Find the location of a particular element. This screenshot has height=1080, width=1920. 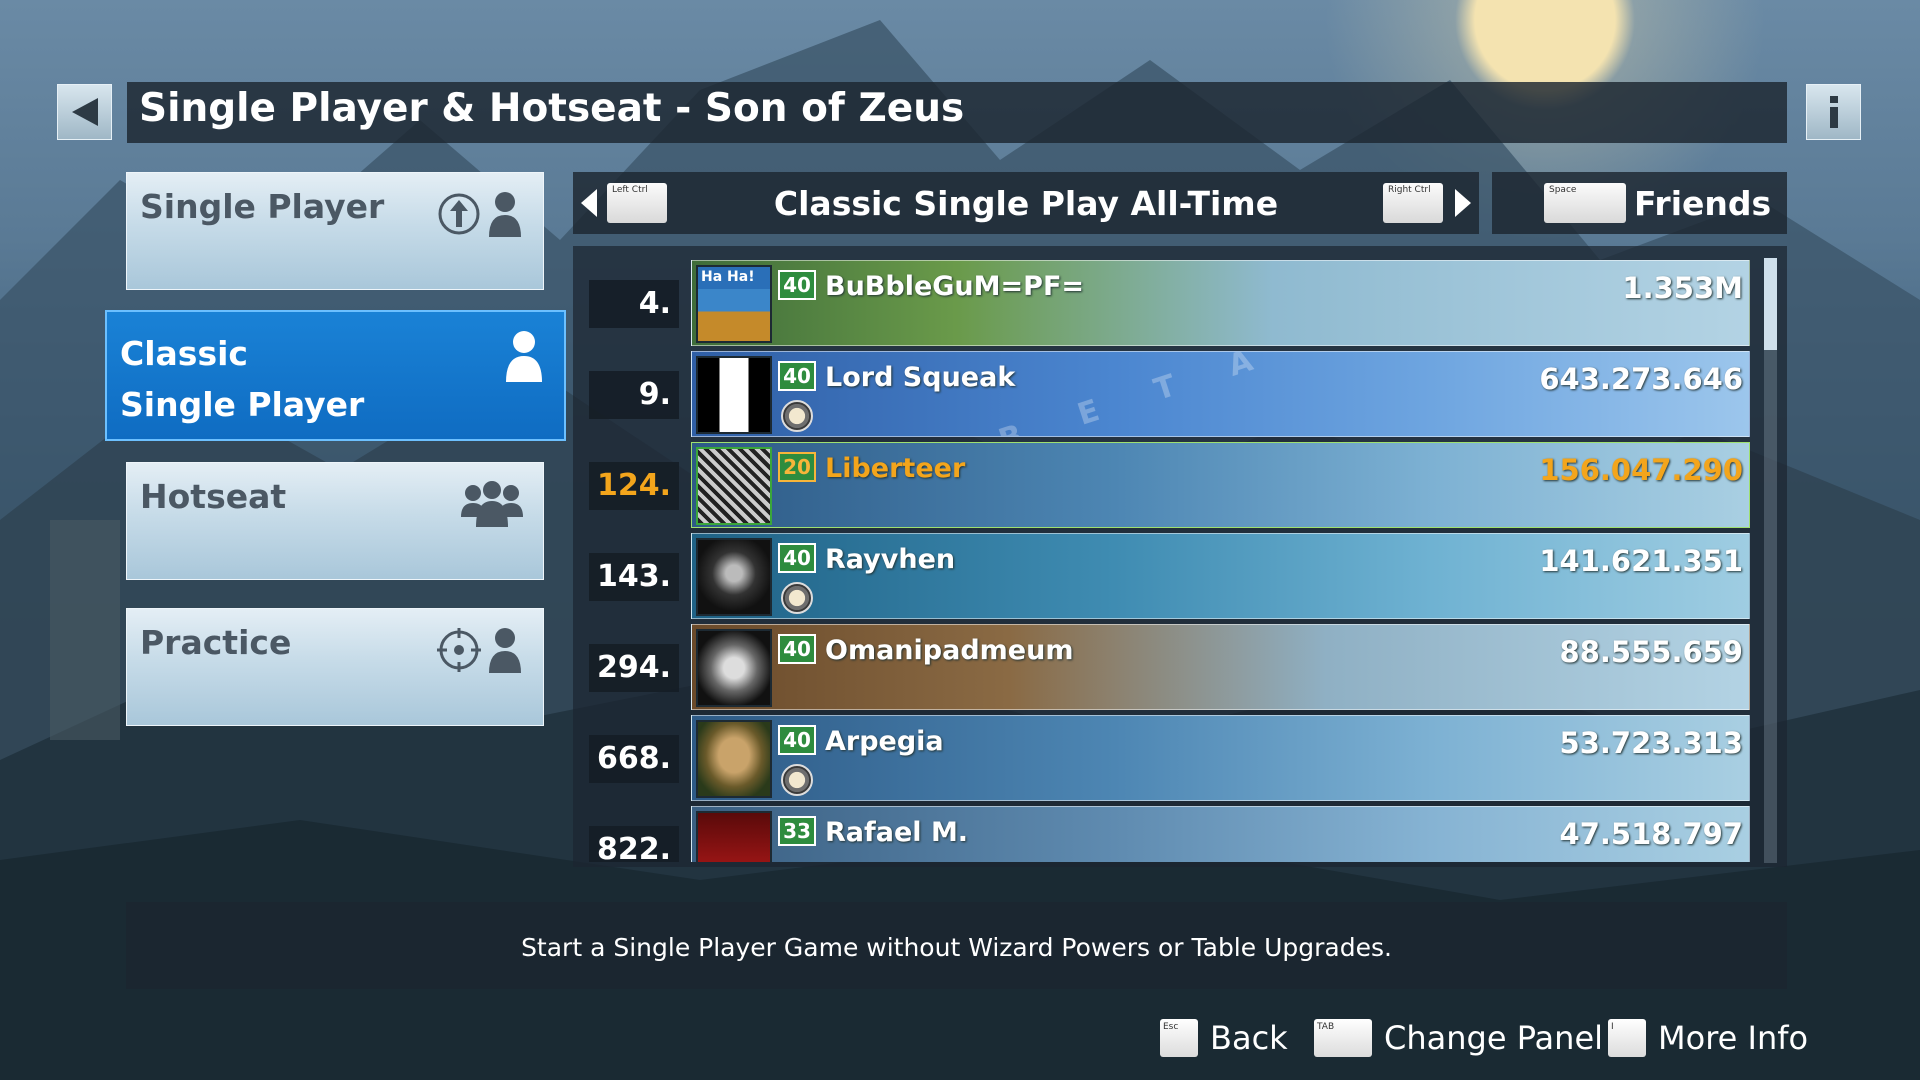

more-info-hint-label: More Info is located at coordinates (1733, 1038).